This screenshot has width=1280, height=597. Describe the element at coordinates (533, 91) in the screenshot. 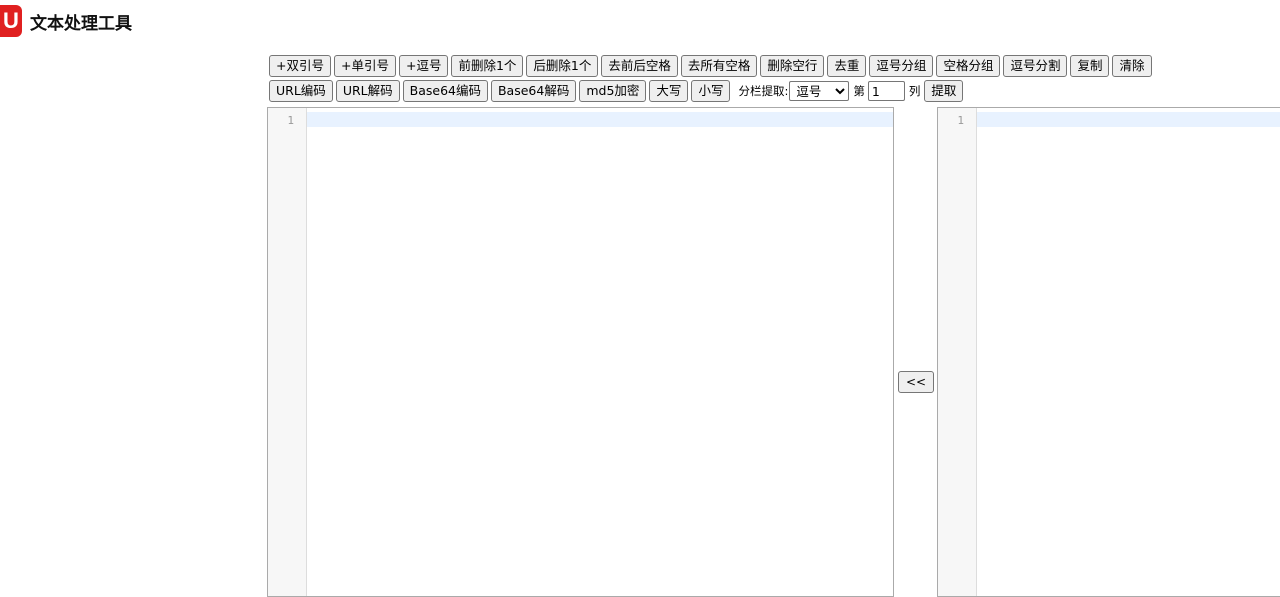

I see `base64-decode-button: Base64解码` at that location.